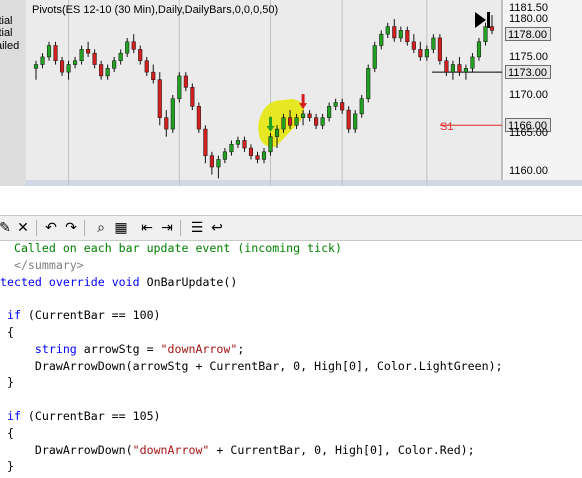  What do you see at coordinates (13, 93) in the screenshot?
I see `left-panel: itialitialailed` at bounding box center [13, 93].